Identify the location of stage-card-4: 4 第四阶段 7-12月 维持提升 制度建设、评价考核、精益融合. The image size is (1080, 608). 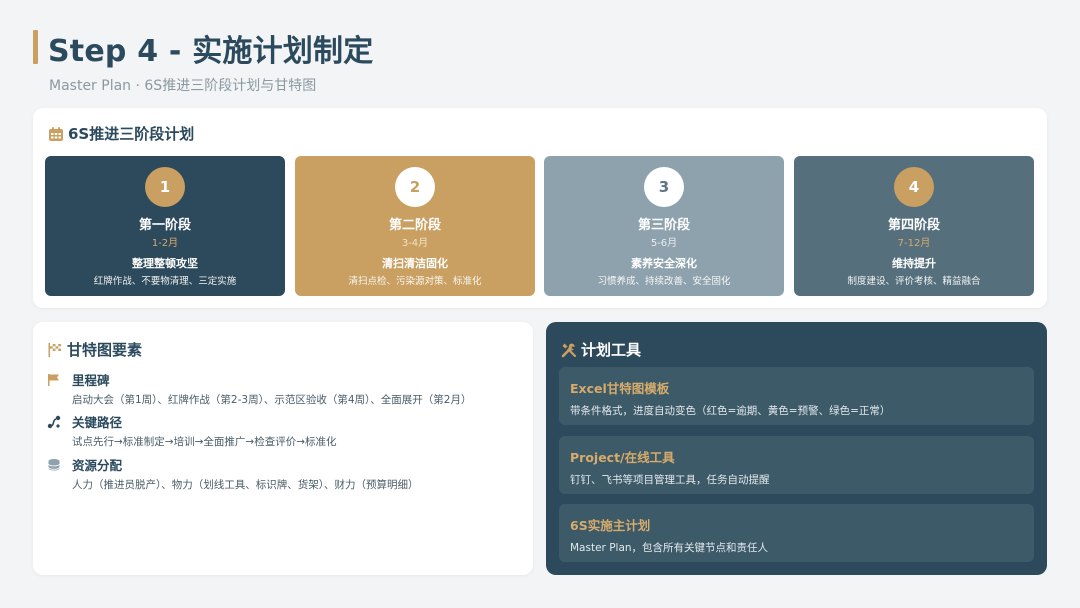
(914, 226).